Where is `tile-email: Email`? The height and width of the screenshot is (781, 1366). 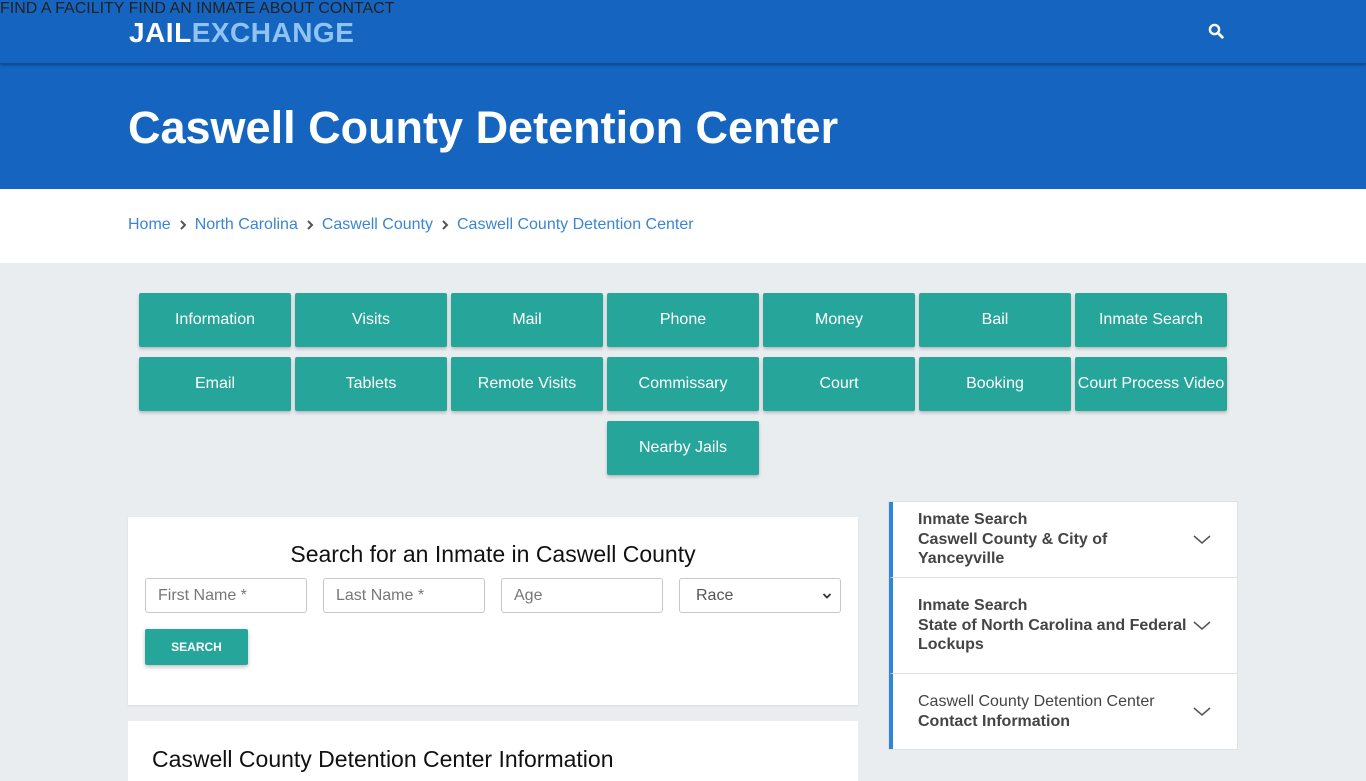 tile-email: Email is located at coordinates (215, 384).